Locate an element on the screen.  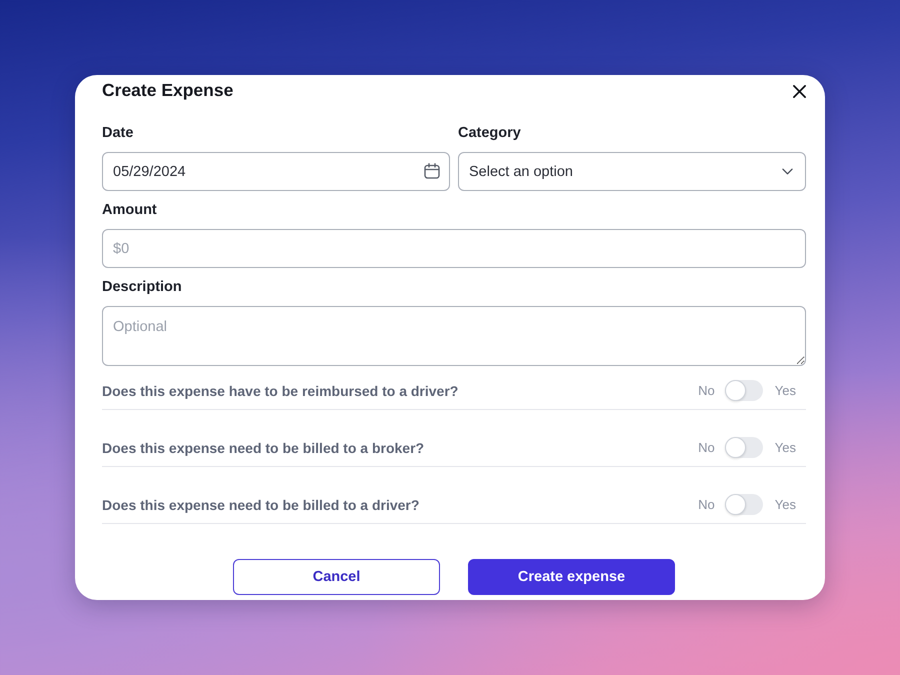
question-text: Does this expense have to be reimbursed to a driver? is located at coordinates (280, 391).